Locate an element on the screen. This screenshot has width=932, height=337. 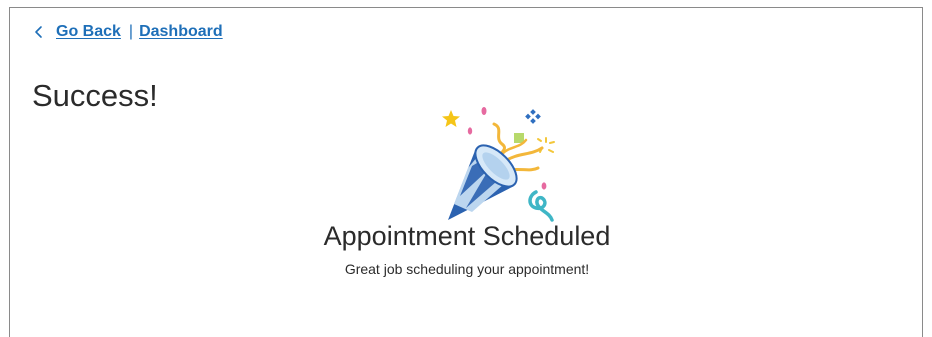
page-title: Success! is located at coordinates (95, 95).